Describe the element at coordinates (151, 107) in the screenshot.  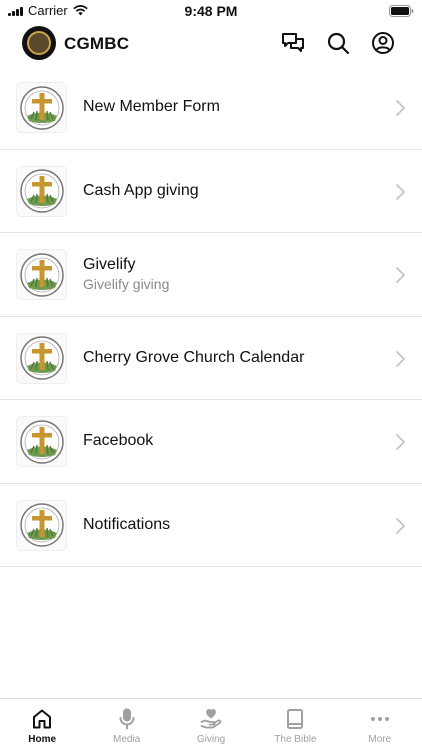
I see `list-item-title: New Member Form` at that location.